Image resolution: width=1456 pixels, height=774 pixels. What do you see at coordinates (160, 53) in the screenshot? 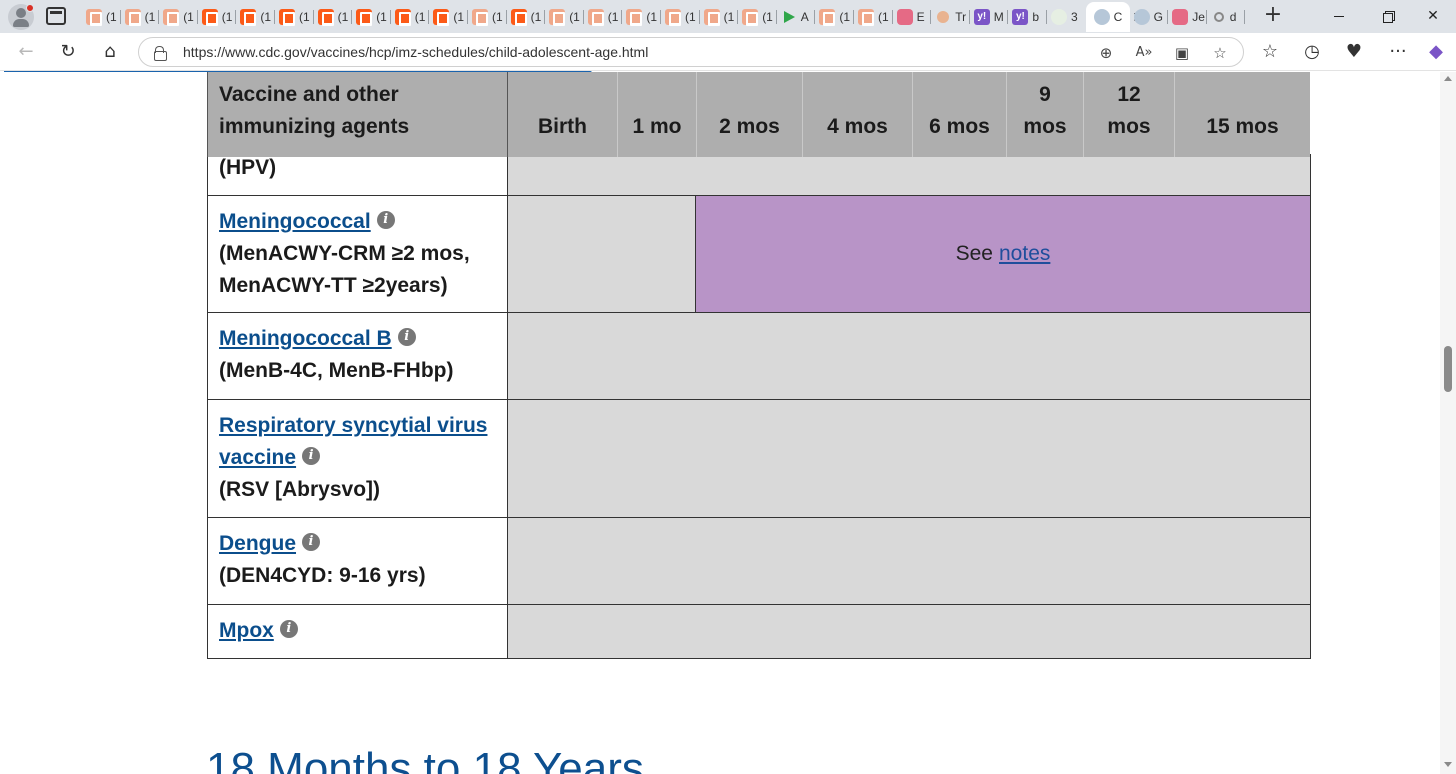
I see `lock-icon` at bounding box center [160, 53].